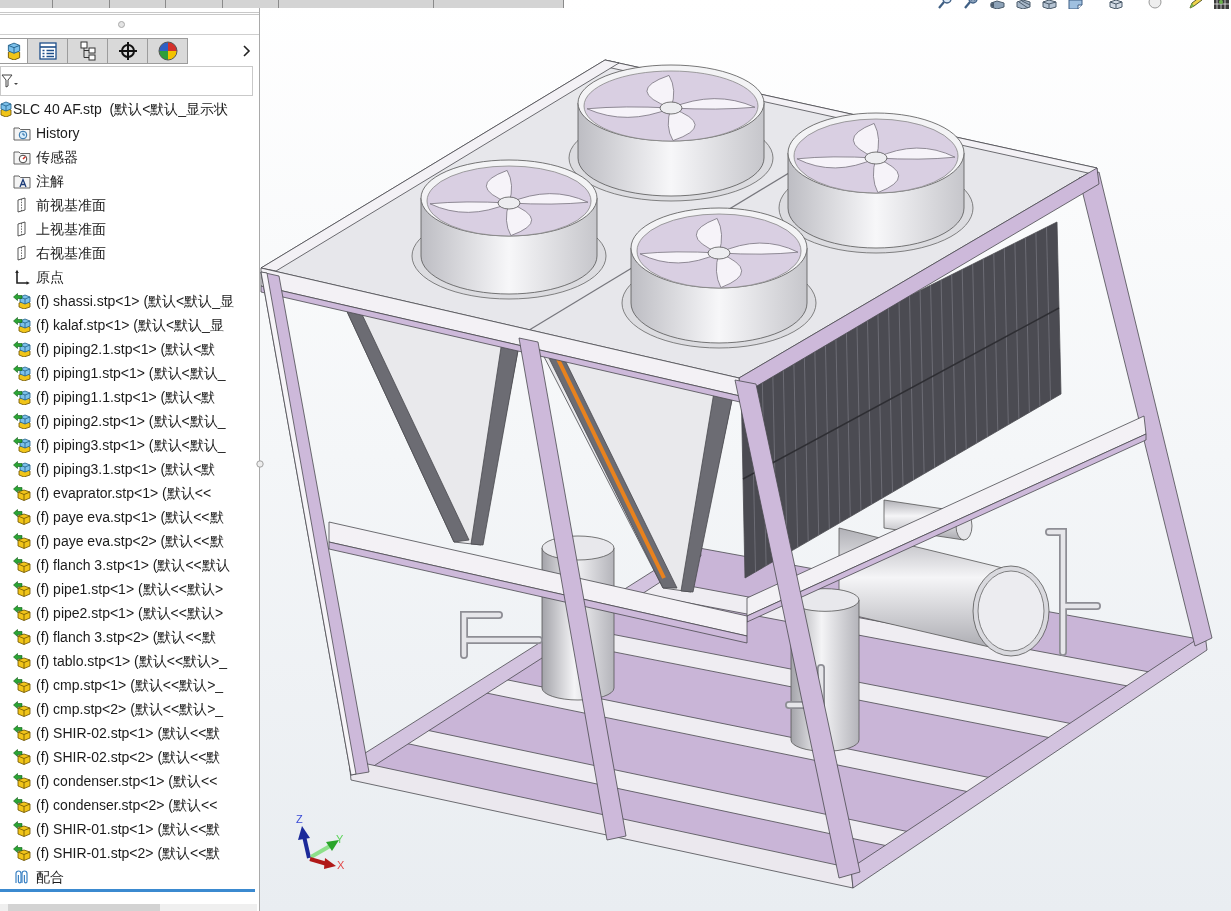 The image size is (1231, 911). Describe the element at coordinates (10, 81) in the screenshot. I see `funnel-icon` at that location.